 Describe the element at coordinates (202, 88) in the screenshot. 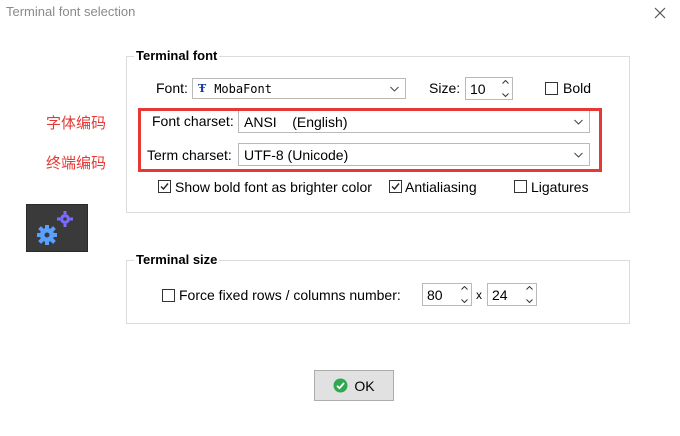

I see `truetype-icon: Ŧ` at that location.